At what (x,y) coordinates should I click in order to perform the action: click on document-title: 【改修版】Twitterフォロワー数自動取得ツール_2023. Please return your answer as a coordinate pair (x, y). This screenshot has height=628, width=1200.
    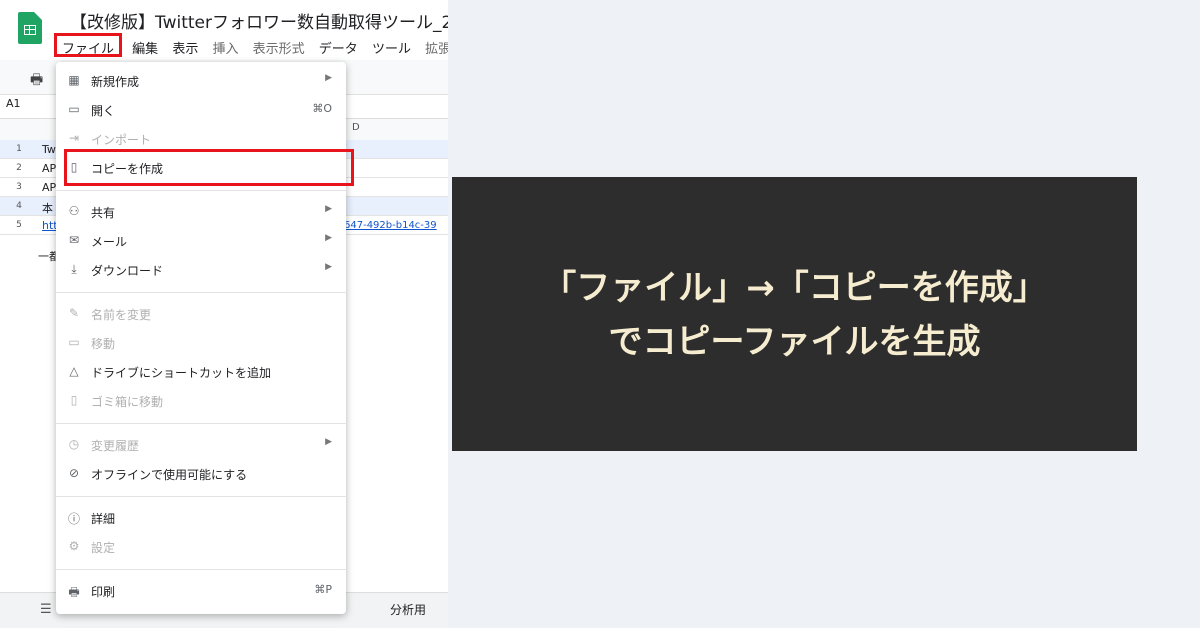
    Looking at the image, I should click on (259, 20).